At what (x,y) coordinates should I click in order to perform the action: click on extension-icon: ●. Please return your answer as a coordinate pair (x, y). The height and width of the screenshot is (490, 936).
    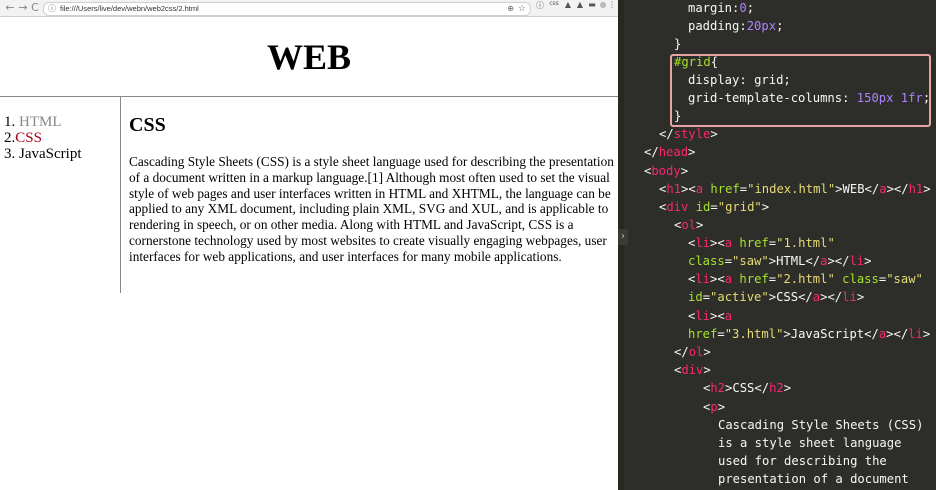
    Looking at the image, I should click on (603, 8).